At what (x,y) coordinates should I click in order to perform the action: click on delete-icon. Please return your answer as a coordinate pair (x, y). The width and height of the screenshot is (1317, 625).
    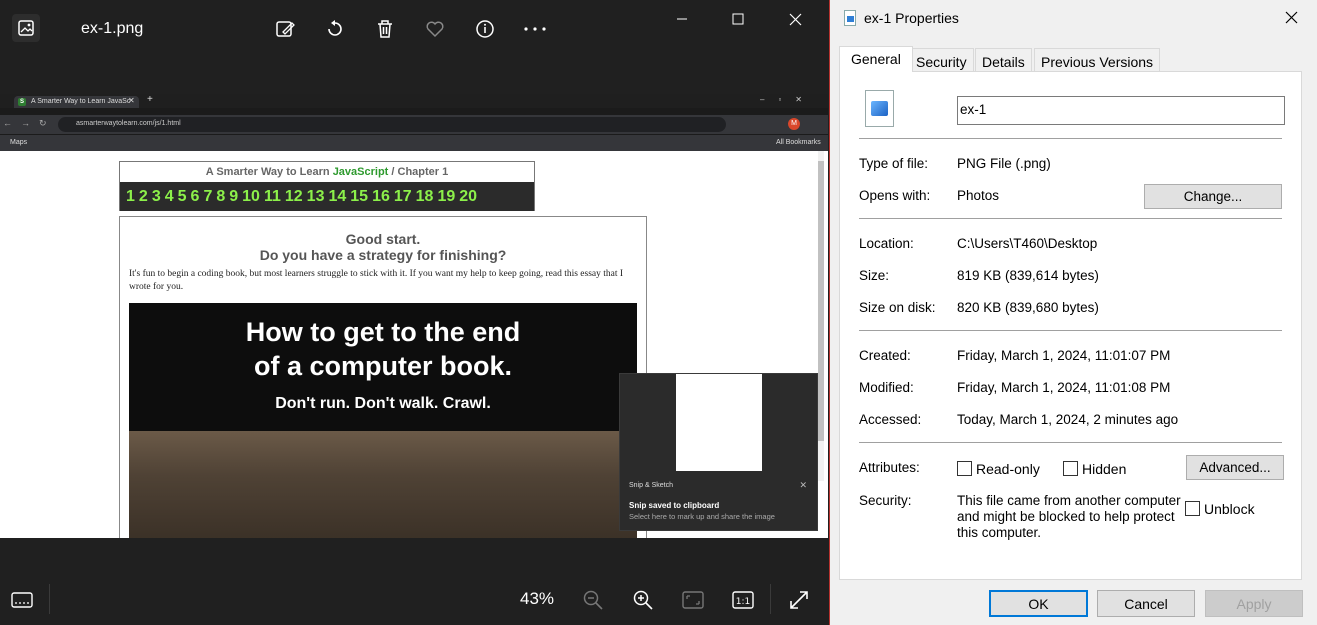
    Looking at the image, I should click on (385, 29).